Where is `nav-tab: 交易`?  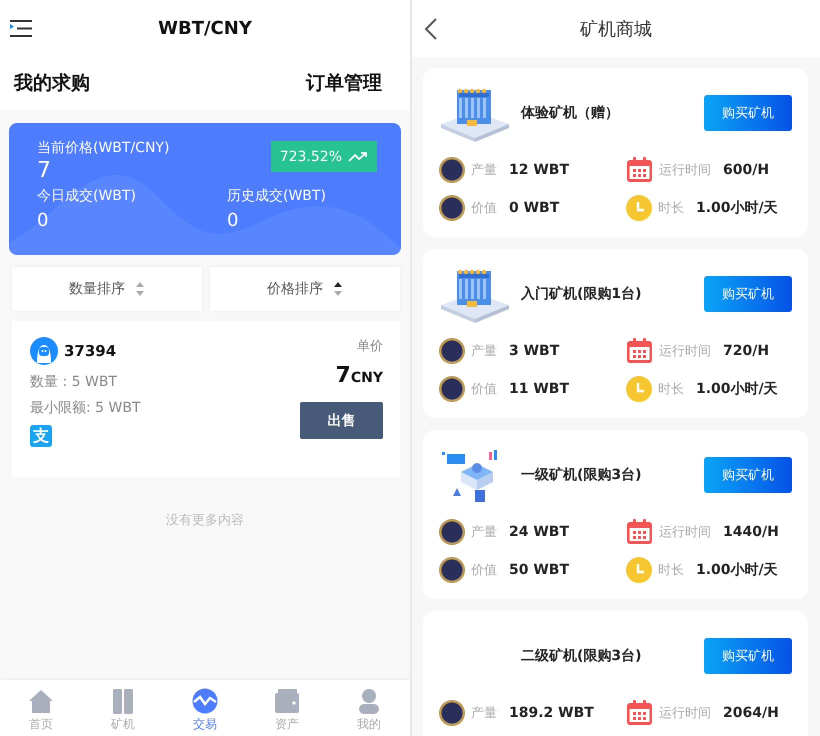
nav-tab: 交易 is located at coordinates (205, 708).